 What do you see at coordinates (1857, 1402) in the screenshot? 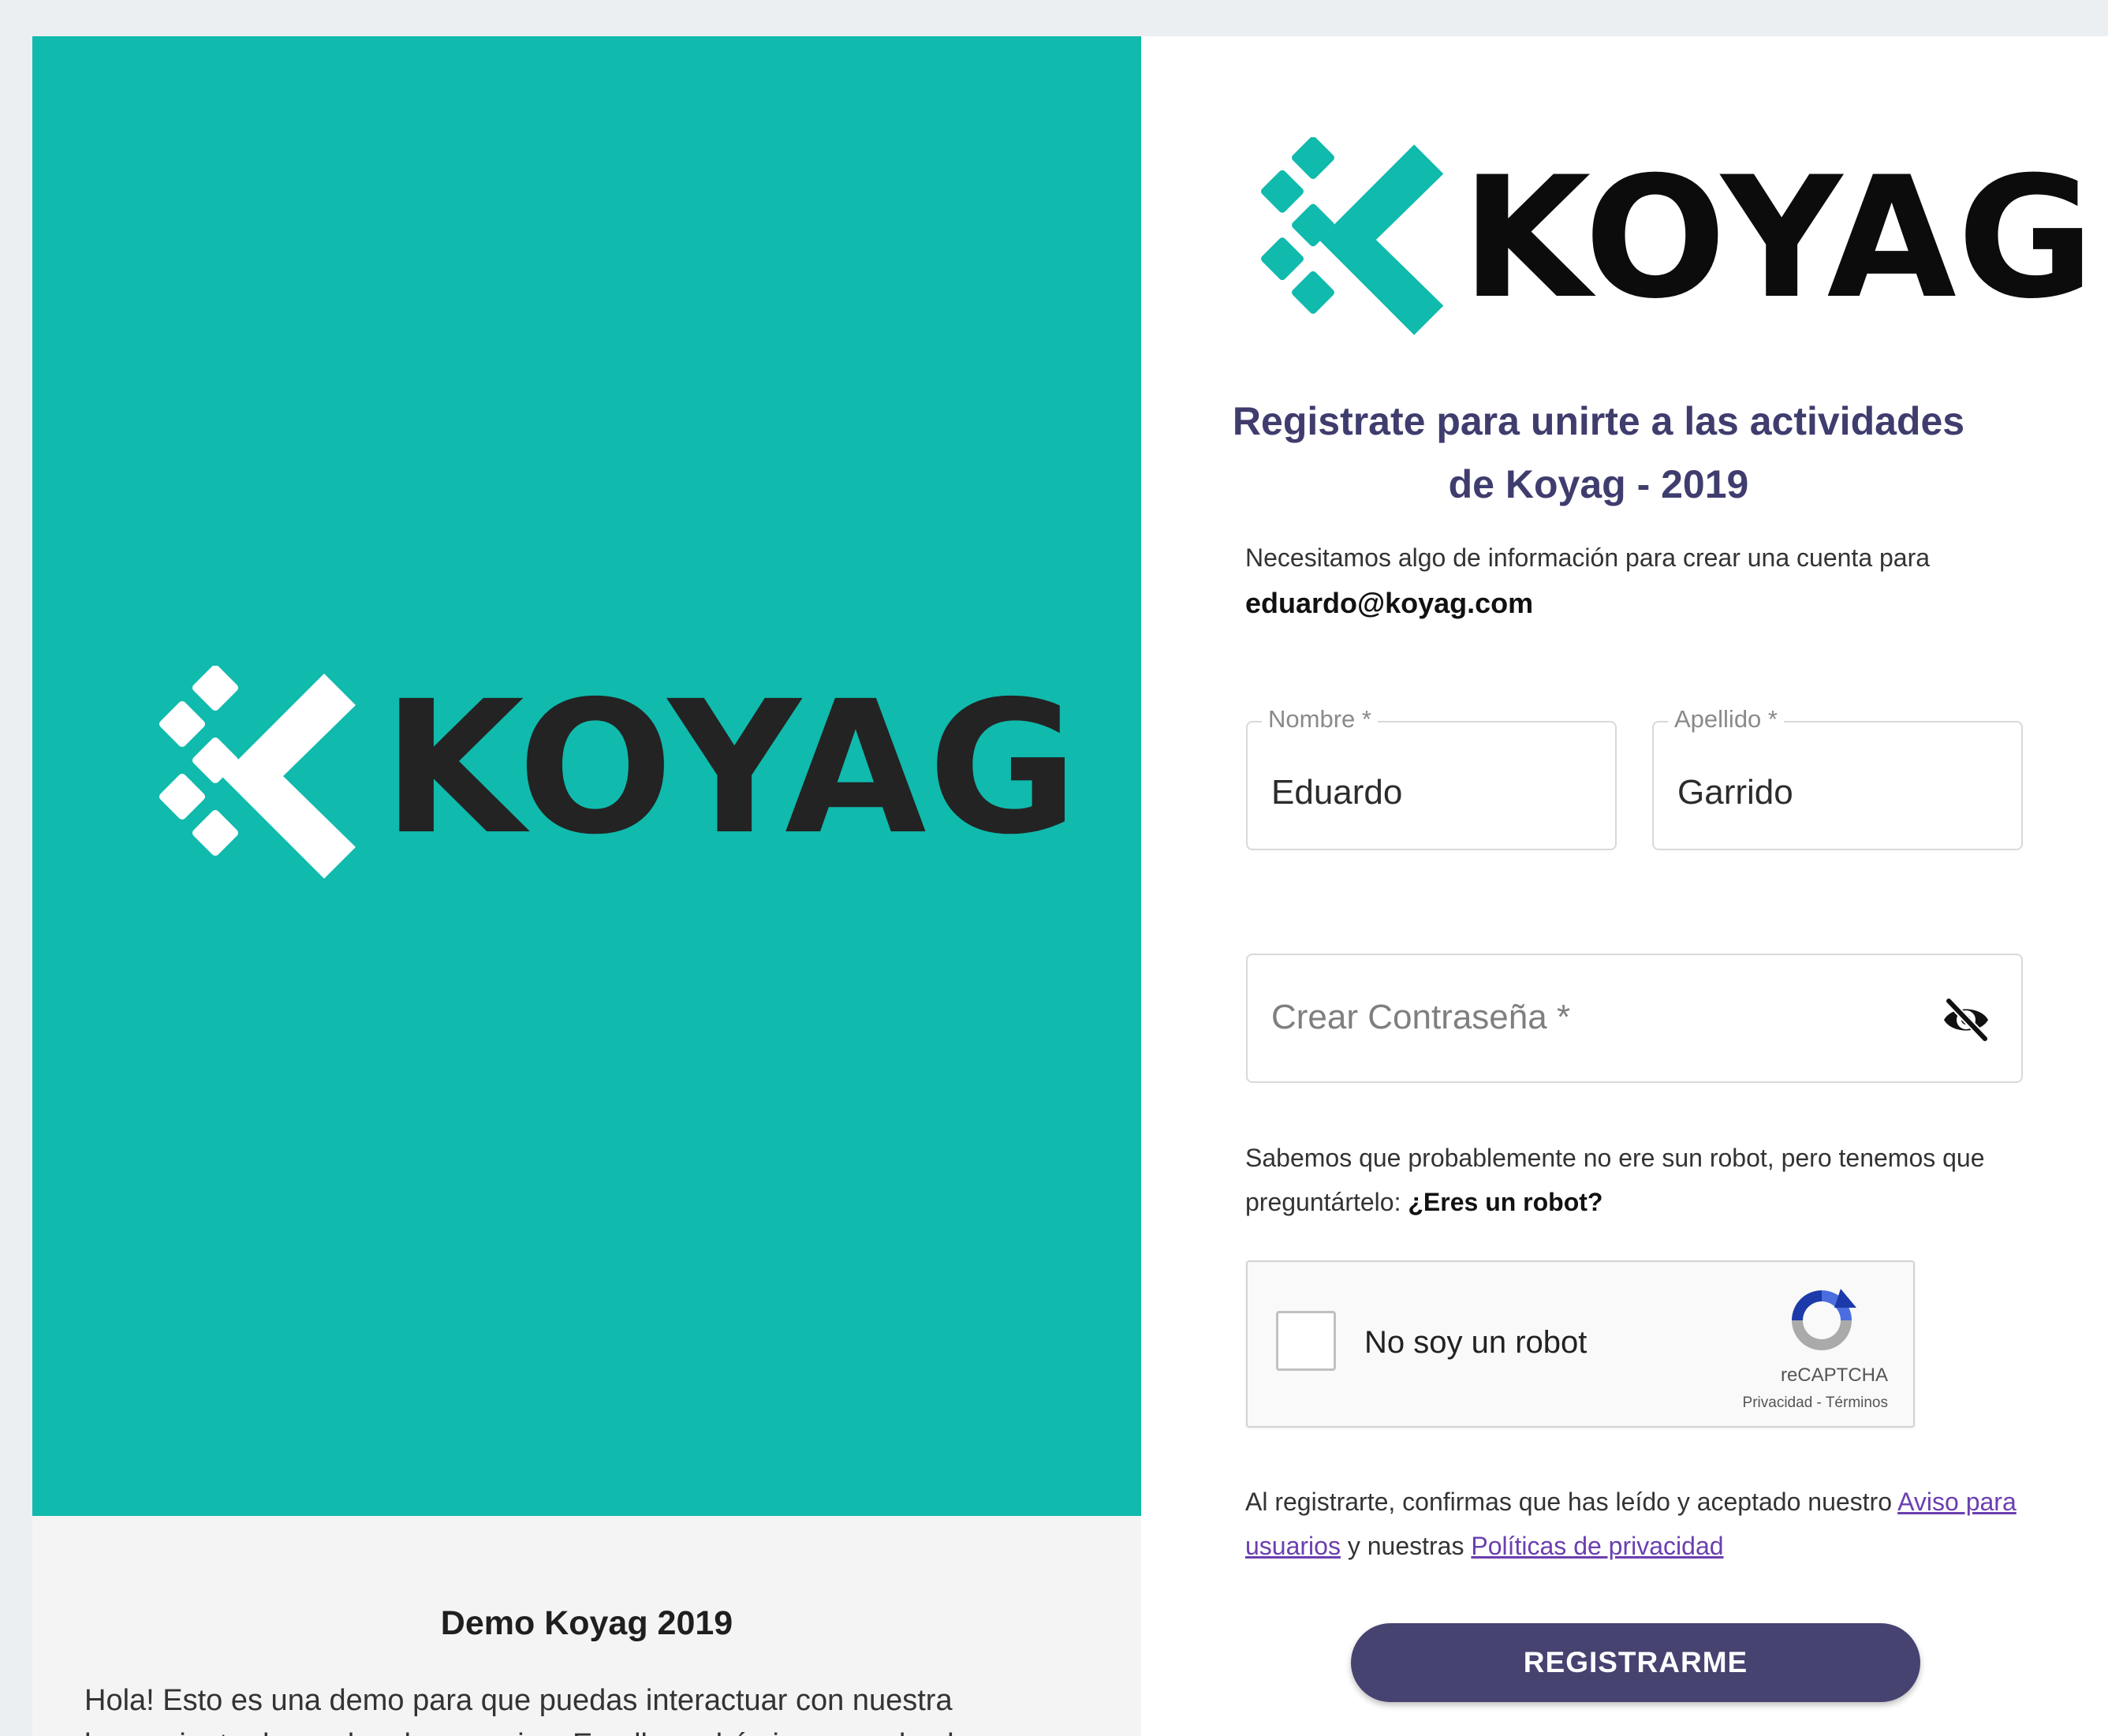
I see `recaptcha-terms-link: Términos` at bounding box center [1857, 1402].